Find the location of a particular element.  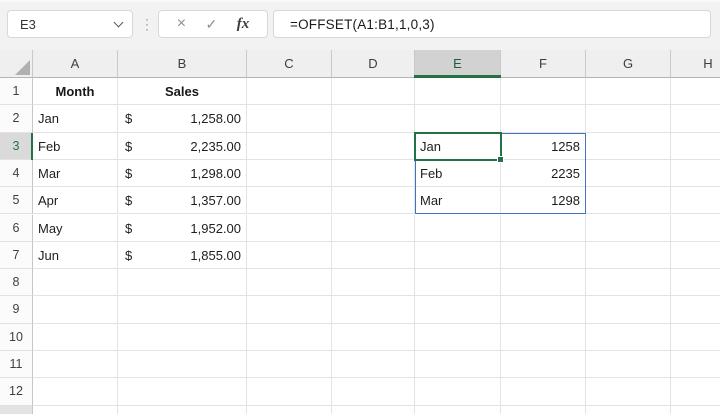

cell-D13-partial is located at coordinates (373, 409).